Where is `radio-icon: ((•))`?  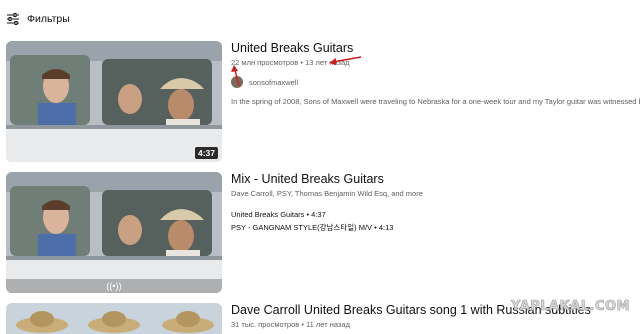
radio-icon: ((•)) is located at coordinates (114, 286).